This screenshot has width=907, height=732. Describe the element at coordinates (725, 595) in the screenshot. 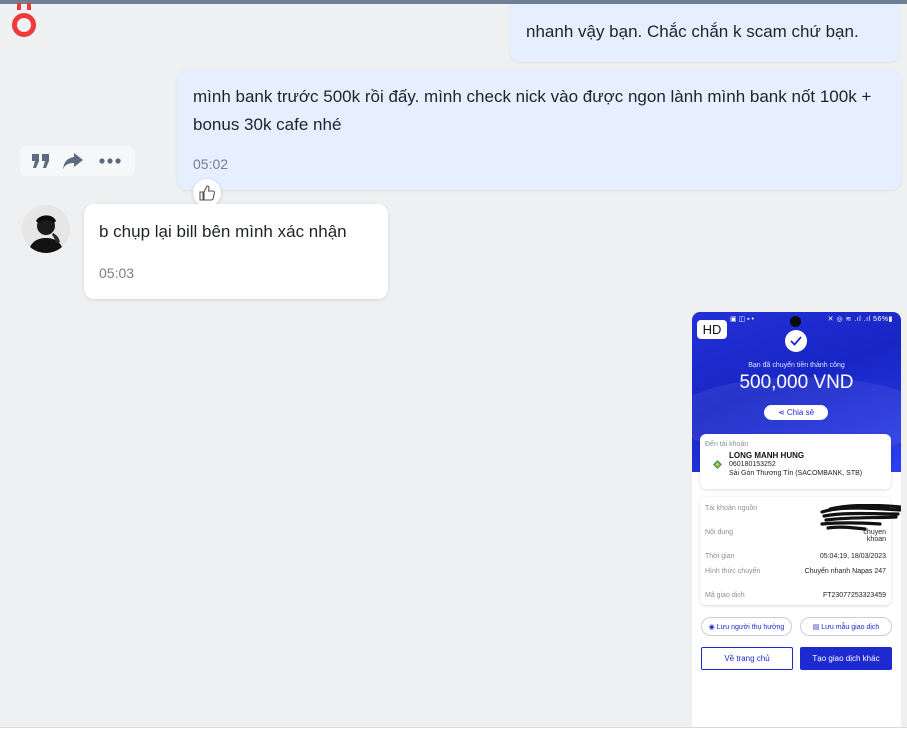

I see `detail-label: Mã giao dịch` at that location.